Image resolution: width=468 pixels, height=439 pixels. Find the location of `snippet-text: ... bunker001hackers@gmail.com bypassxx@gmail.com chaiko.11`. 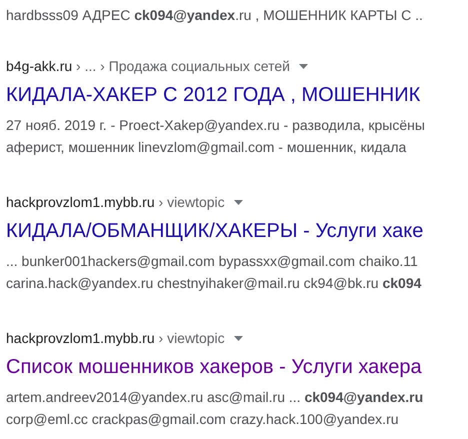

snippet-text: ... bunker001hackers@gmail.com bypassxx@gmail.com chaiko.11 is located at coordinates (212, 261).